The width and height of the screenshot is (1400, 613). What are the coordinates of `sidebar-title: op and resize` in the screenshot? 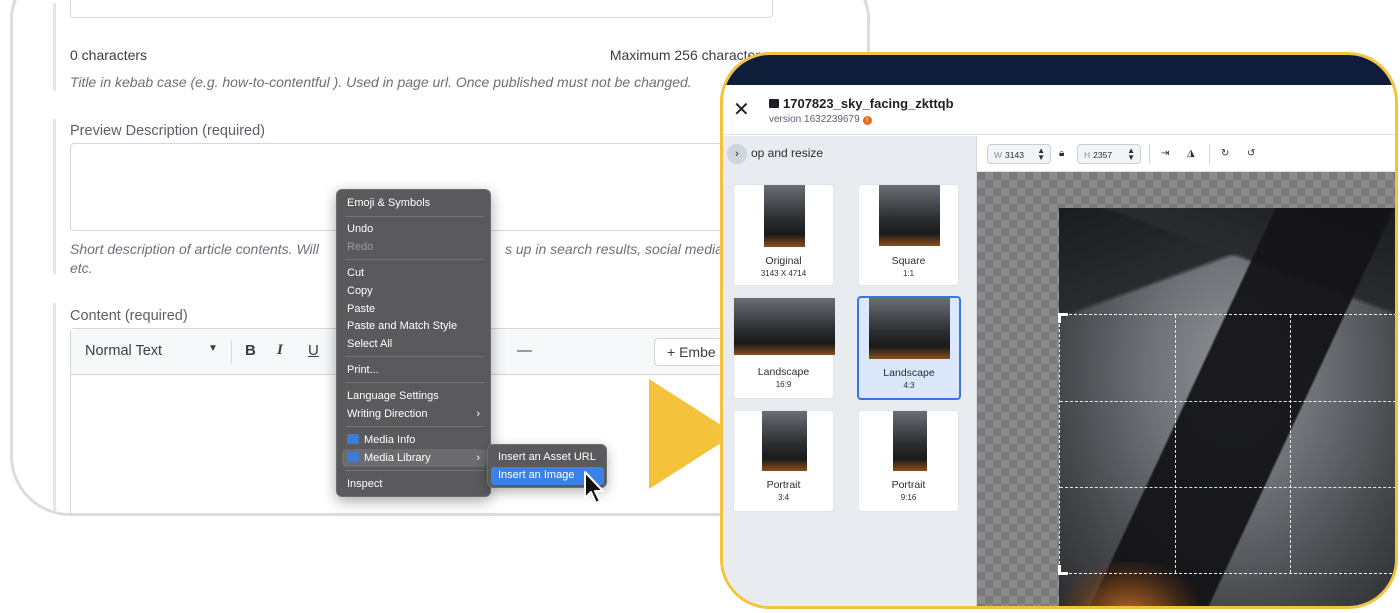 It's located at (787, 153).